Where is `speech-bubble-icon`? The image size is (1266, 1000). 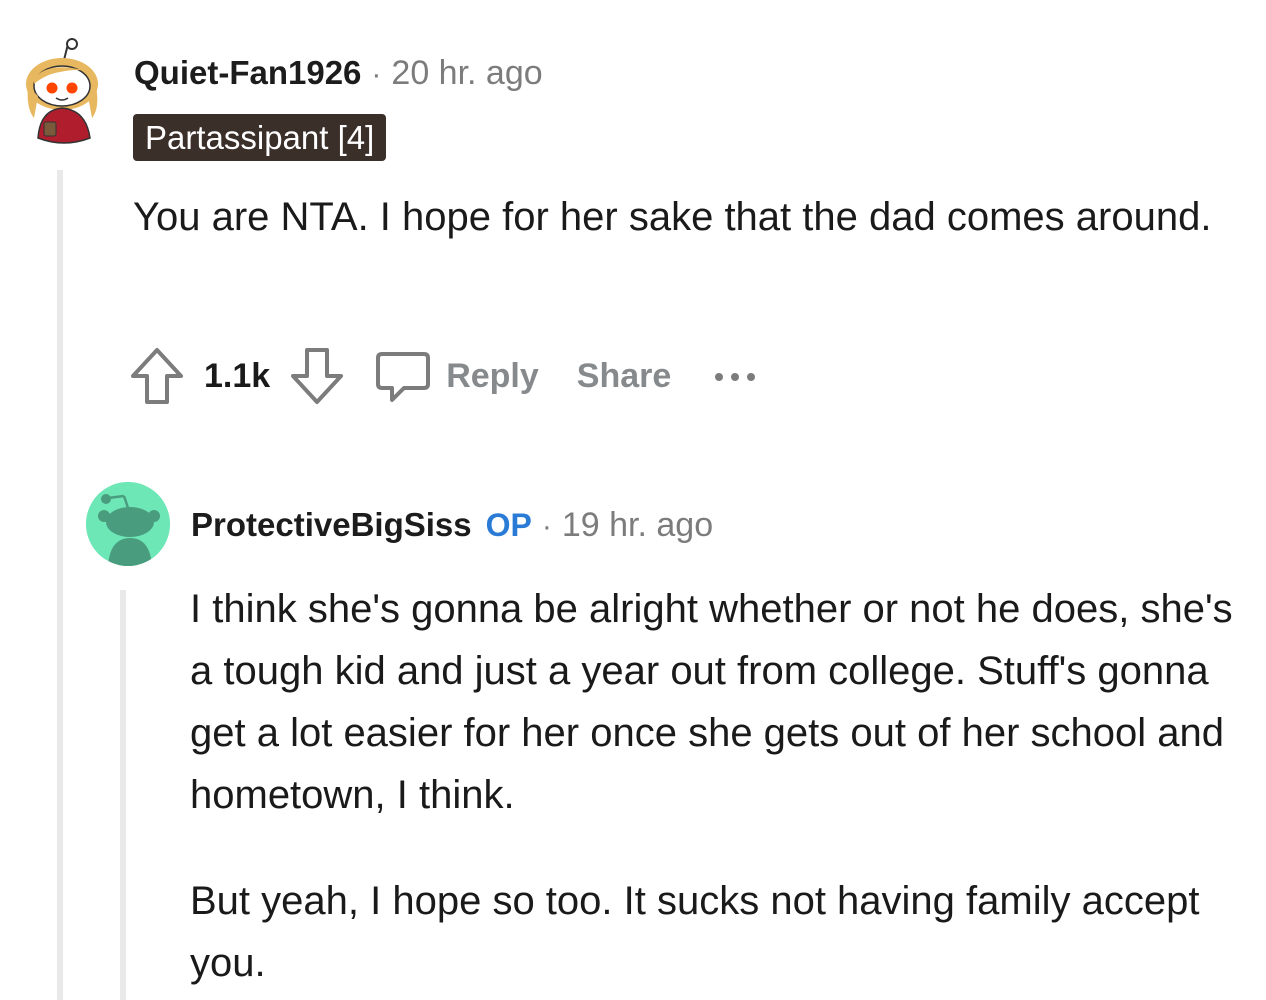
speech-bubble-icon is located at coordinates (403, 377).